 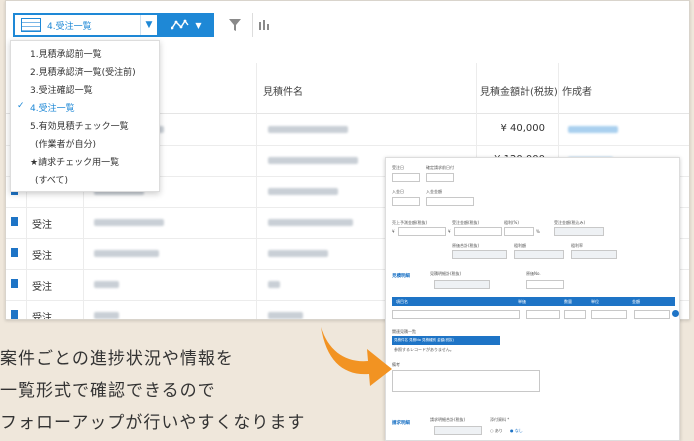 I want to click on form-label: 入金金額, so click(x=434, y=191).